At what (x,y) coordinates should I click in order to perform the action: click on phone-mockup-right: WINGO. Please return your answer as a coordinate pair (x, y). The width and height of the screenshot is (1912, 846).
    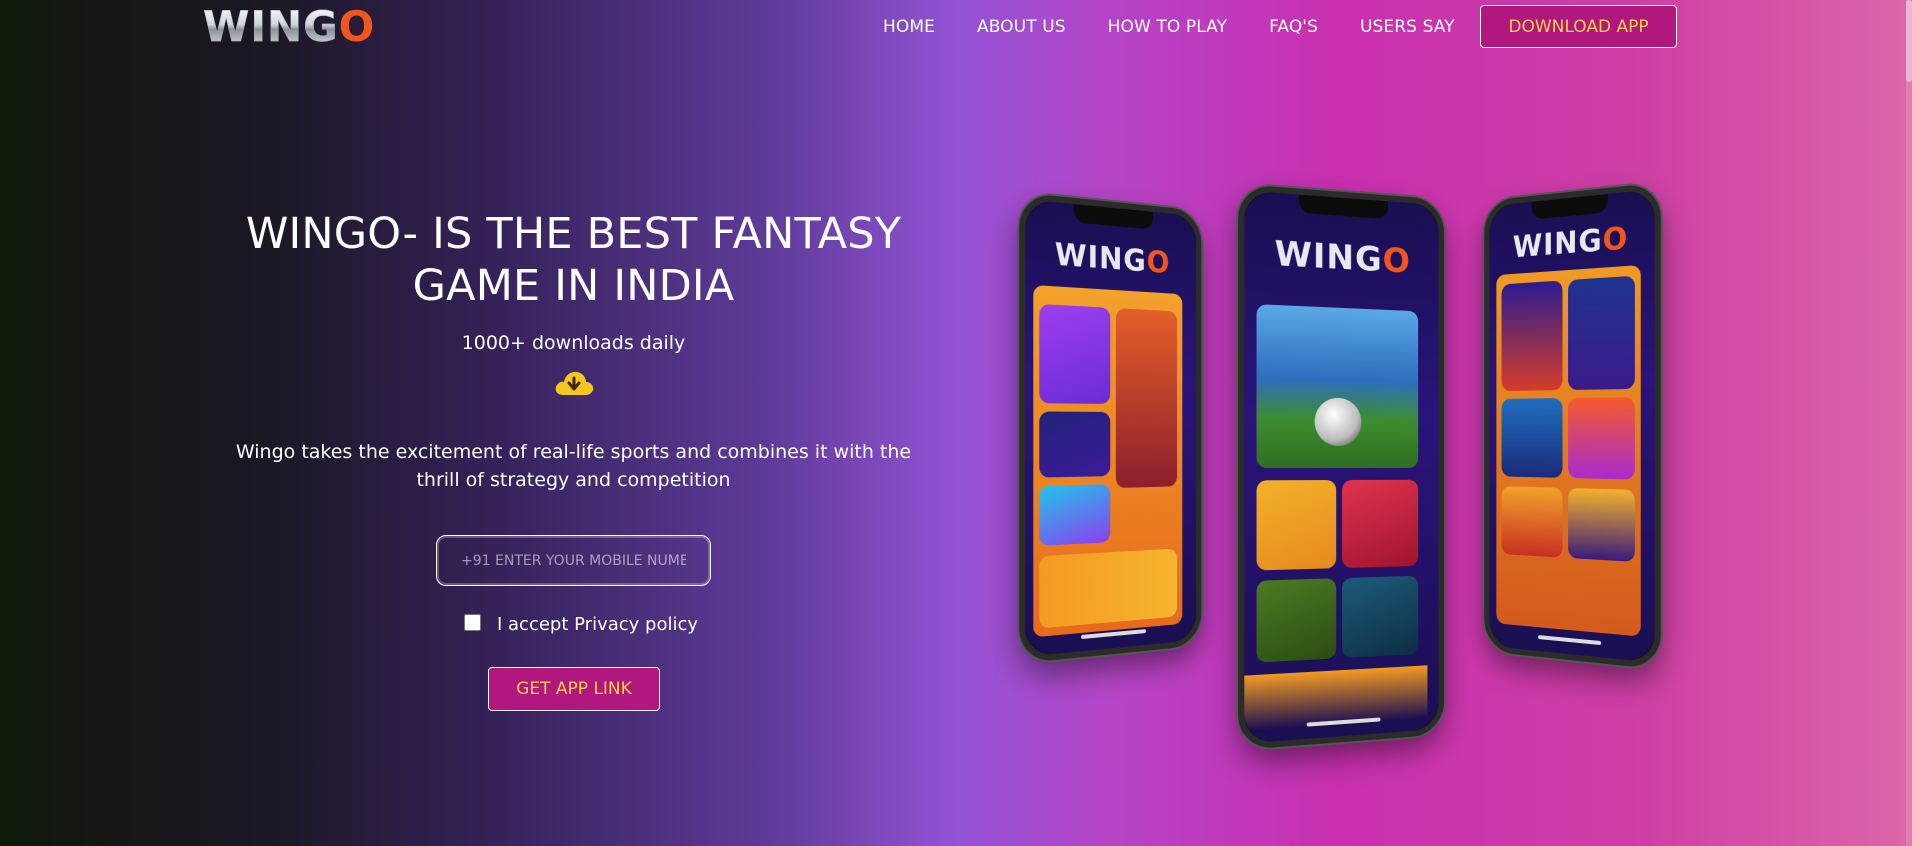
    Looking at the image, I should click on (1572, 426).